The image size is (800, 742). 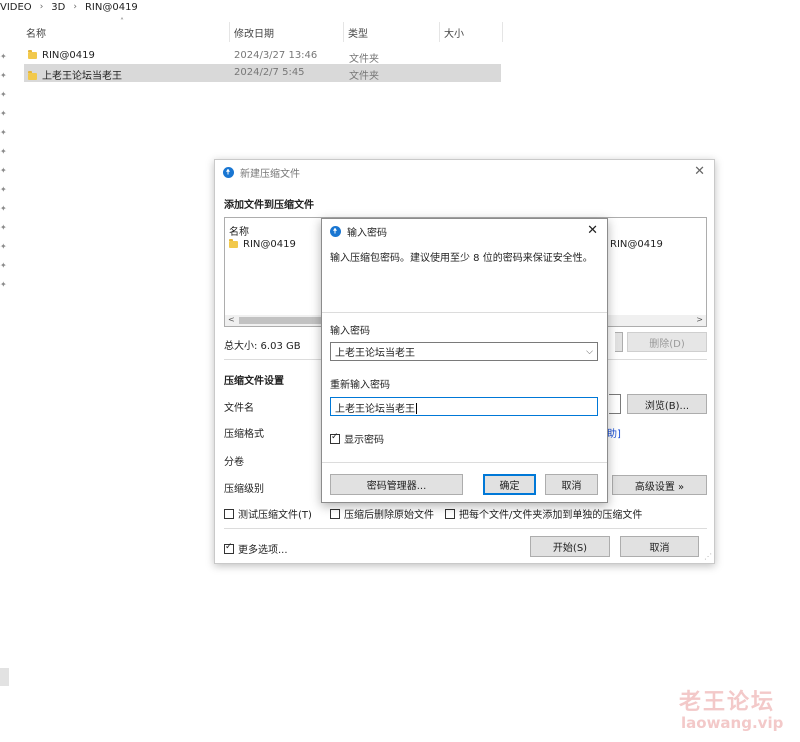 What do you see at coordinates (589, 352) in the screenshot?
I see `chevron-down-icon: ⌵` at bounding box center [589, 352].